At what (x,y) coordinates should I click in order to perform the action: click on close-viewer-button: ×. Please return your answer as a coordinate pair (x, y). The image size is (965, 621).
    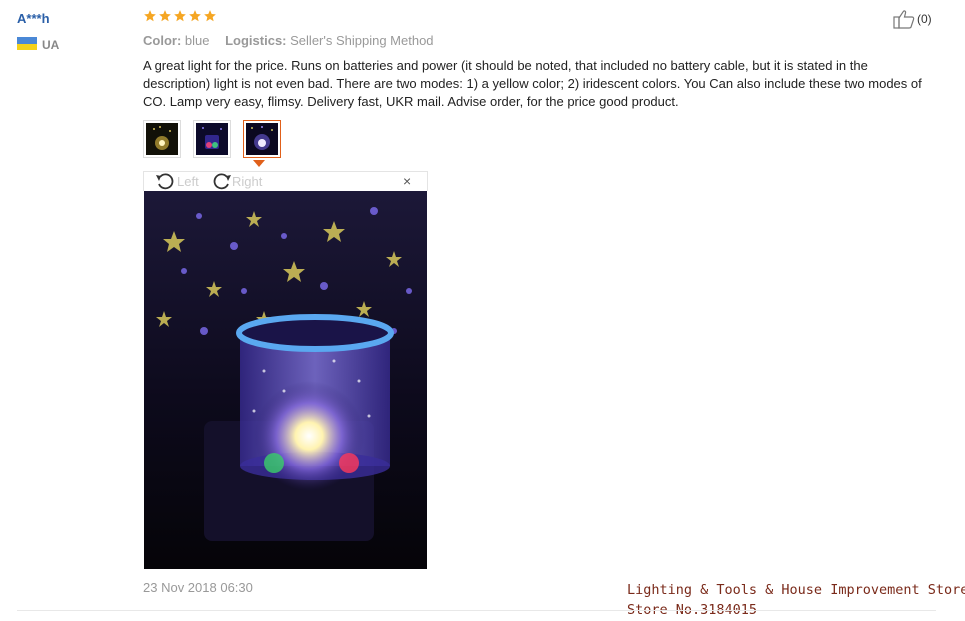
    Looking at the image, I should click on (407, 181).